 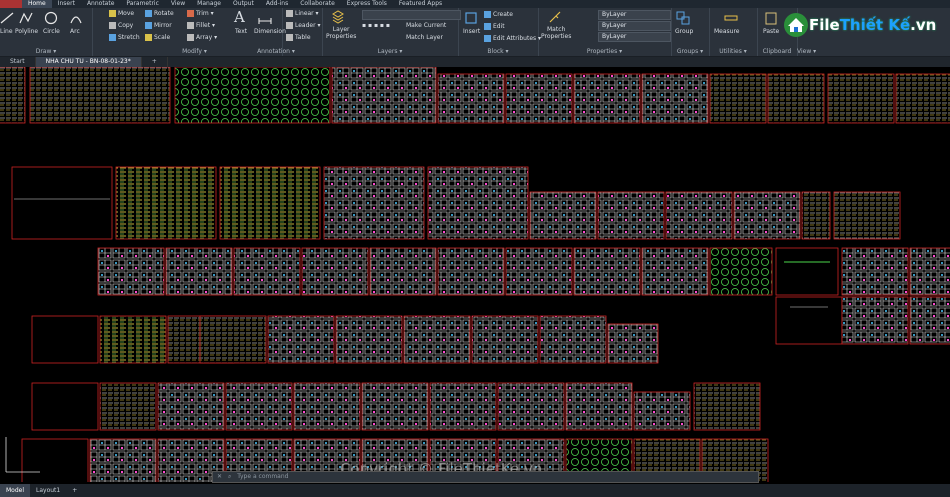 What do you see at coordinates (112, 13) in the screenshot?
I see `move-icon` at bounding box center [112, 13].